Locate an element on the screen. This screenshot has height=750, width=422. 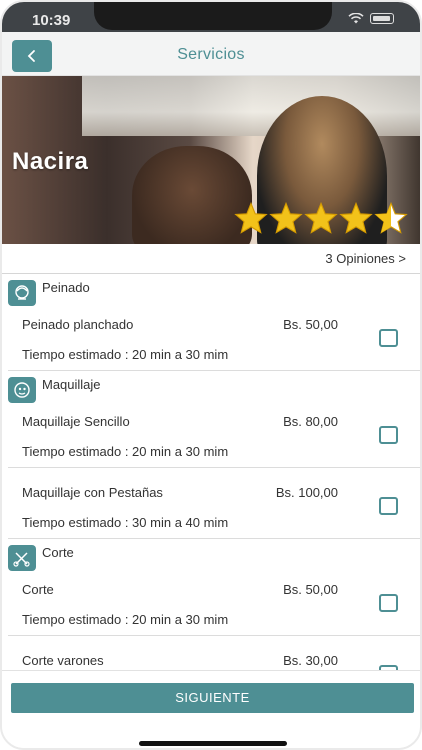
rating-stars is located at coordinates (321, 218).